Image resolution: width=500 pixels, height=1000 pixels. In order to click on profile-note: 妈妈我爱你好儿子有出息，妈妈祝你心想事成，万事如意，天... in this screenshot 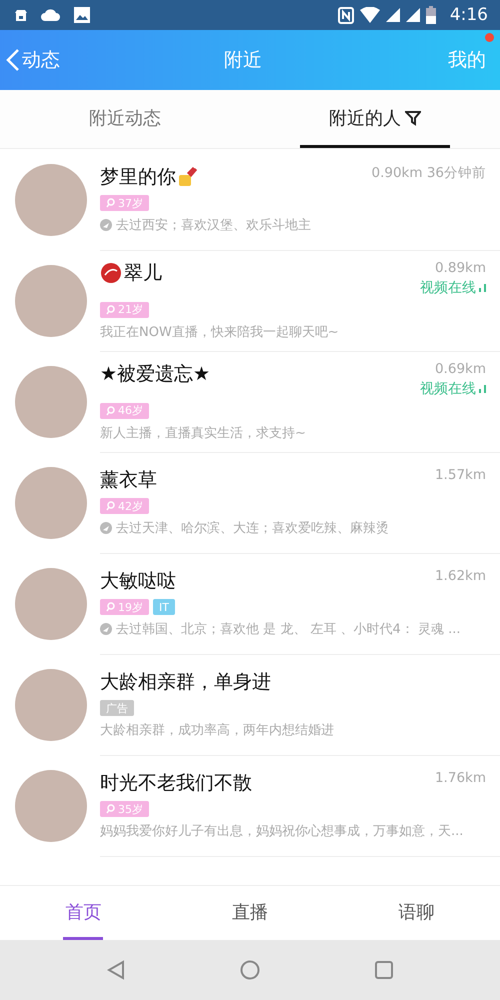, I will do `click(282, 831)`.